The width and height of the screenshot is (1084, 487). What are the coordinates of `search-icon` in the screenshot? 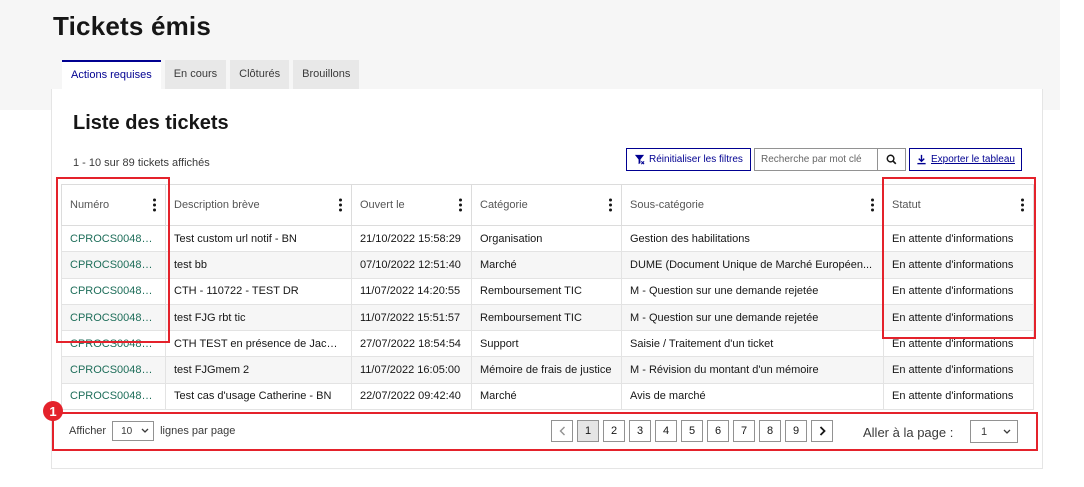 It's located at (891, 159).